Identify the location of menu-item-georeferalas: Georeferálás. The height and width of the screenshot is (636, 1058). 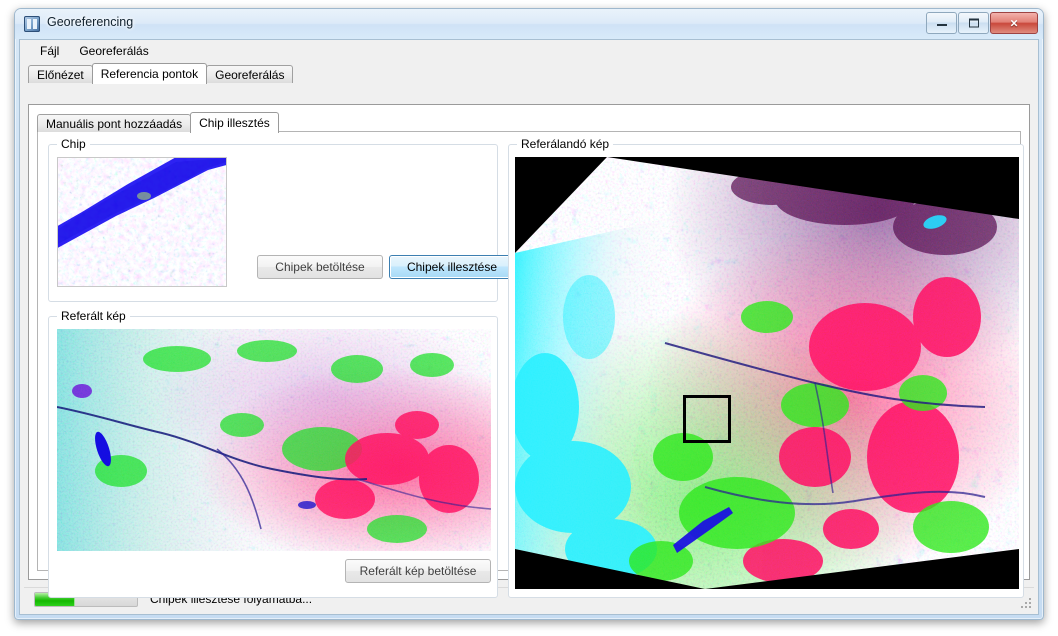
(113, 51).